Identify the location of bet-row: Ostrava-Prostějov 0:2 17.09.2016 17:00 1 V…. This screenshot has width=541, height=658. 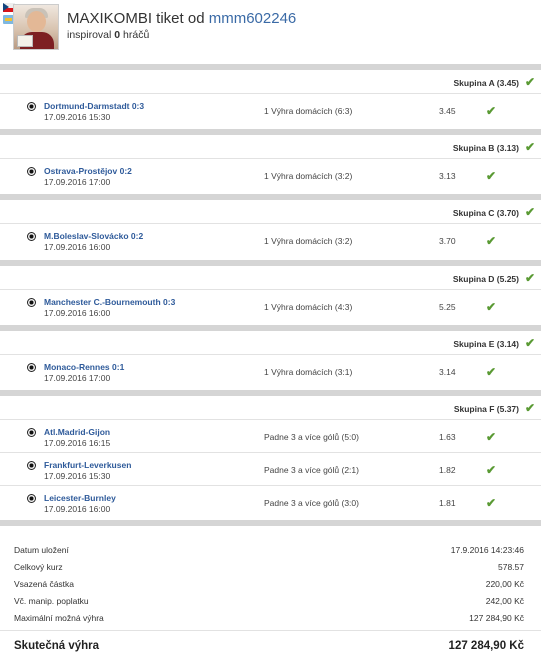
(270, 175).